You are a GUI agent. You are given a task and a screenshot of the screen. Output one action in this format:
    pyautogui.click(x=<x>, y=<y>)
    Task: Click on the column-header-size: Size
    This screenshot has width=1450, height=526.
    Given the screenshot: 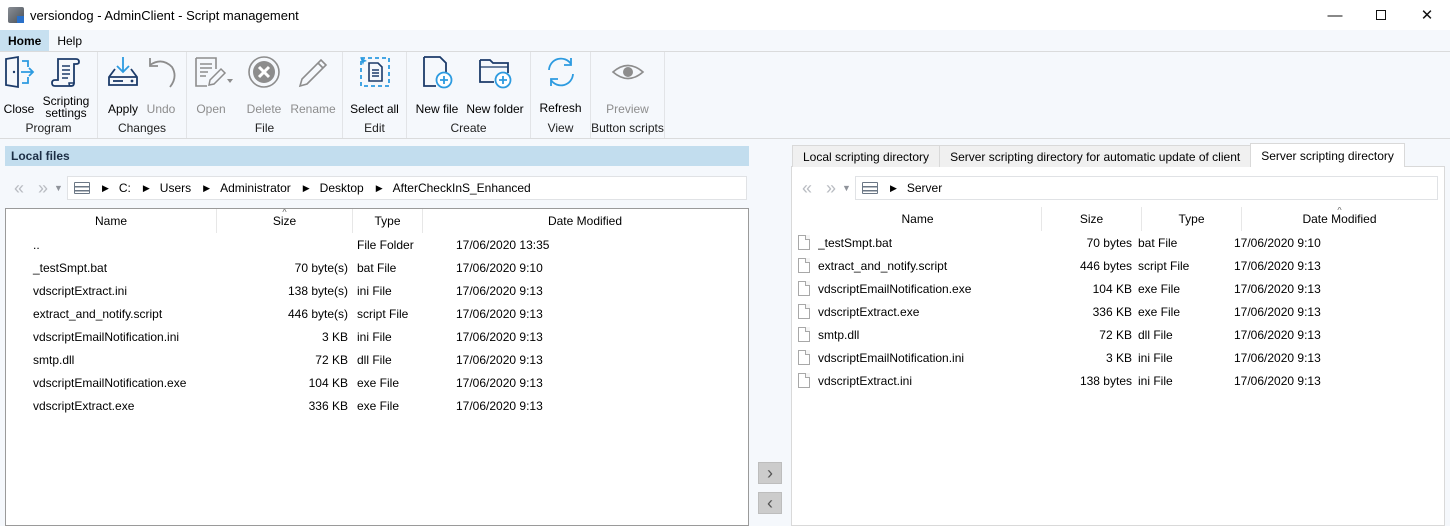 What is the action you would take?
    pyautogui.click(x=1092, y=219)
    